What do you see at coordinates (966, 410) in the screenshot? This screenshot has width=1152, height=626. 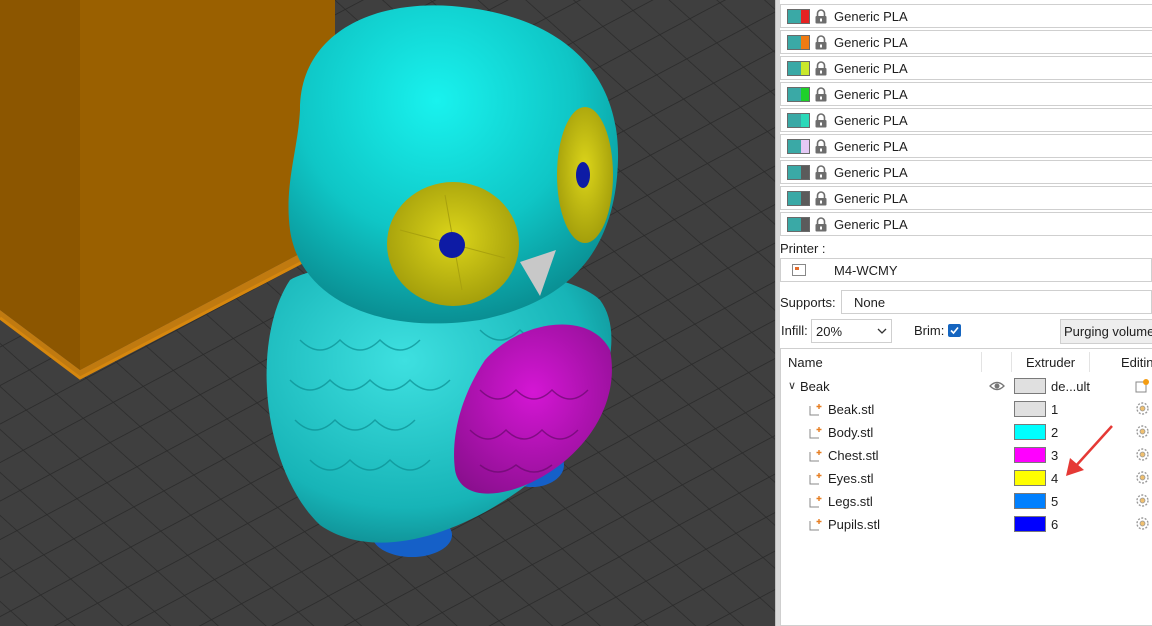 I see `part-row: Beak.stl 1` at bounding box center [966, 410].